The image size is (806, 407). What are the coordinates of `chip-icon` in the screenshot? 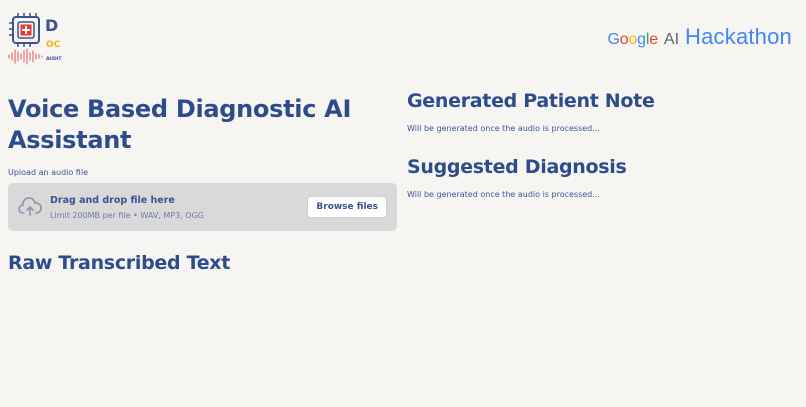 It's located at (24, 30).